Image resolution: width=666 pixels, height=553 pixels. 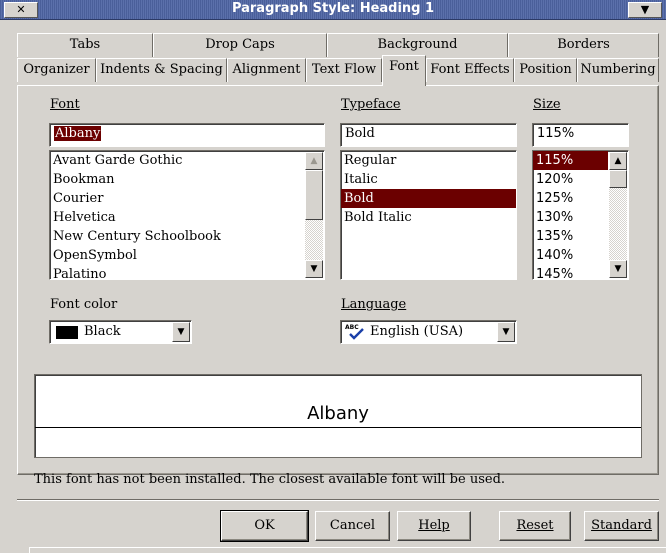 What do you see at coordinates (56, 70) in the screenshot?
I see `tab-organizer: Organizer` at bounding box center [56, 70].